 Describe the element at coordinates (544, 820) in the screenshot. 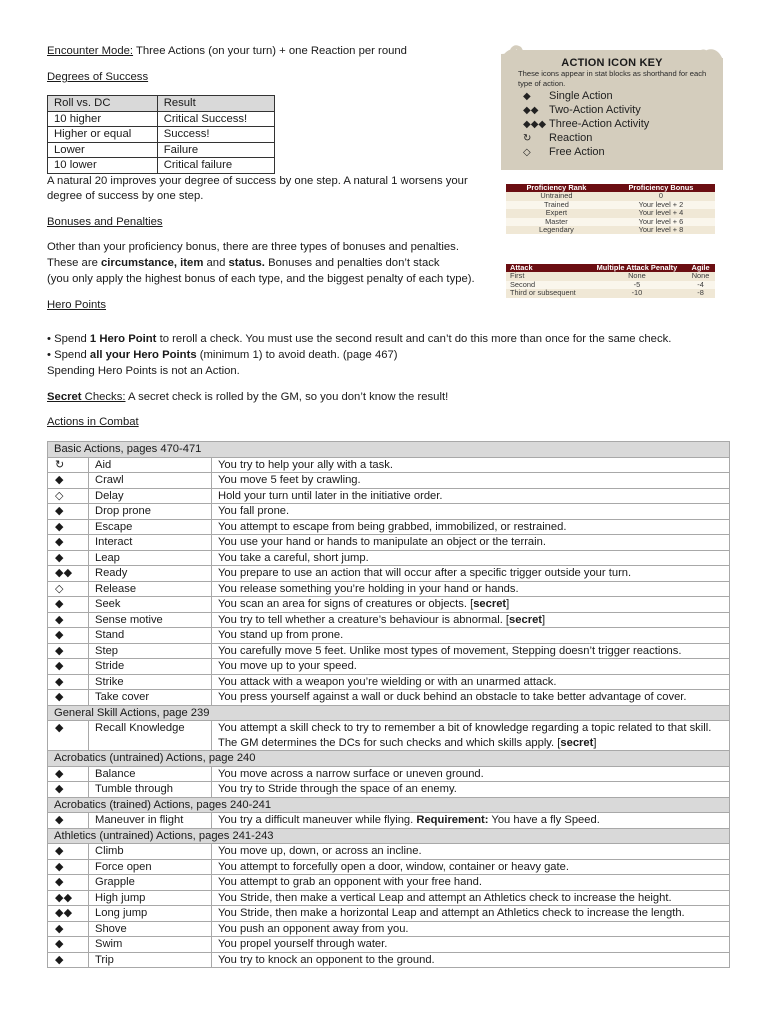

I see `description-tail: You have a fly Speed.` at that location.